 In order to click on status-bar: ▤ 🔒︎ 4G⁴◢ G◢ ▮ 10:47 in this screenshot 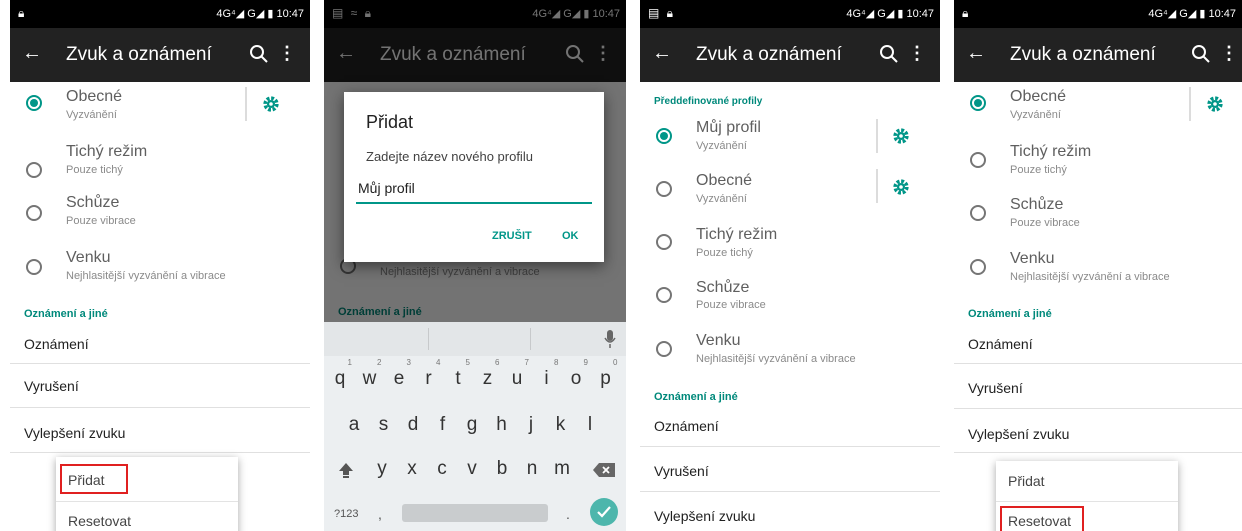, I will do `click(790, 14)`.